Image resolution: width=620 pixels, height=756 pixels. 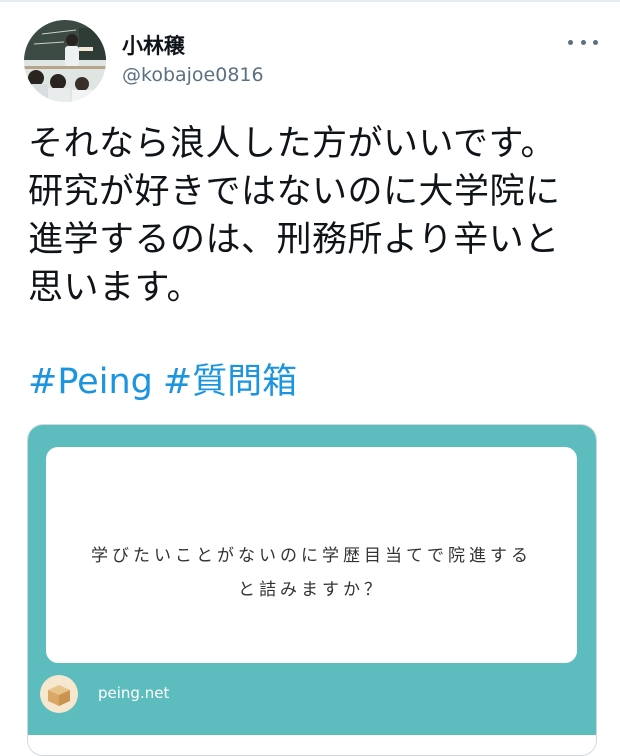 What do you see at coordinates (292, 144) in the screenshot?
I see `tweet-line: それなら浪人した方がいいです。` at bounding box center [292, 144].